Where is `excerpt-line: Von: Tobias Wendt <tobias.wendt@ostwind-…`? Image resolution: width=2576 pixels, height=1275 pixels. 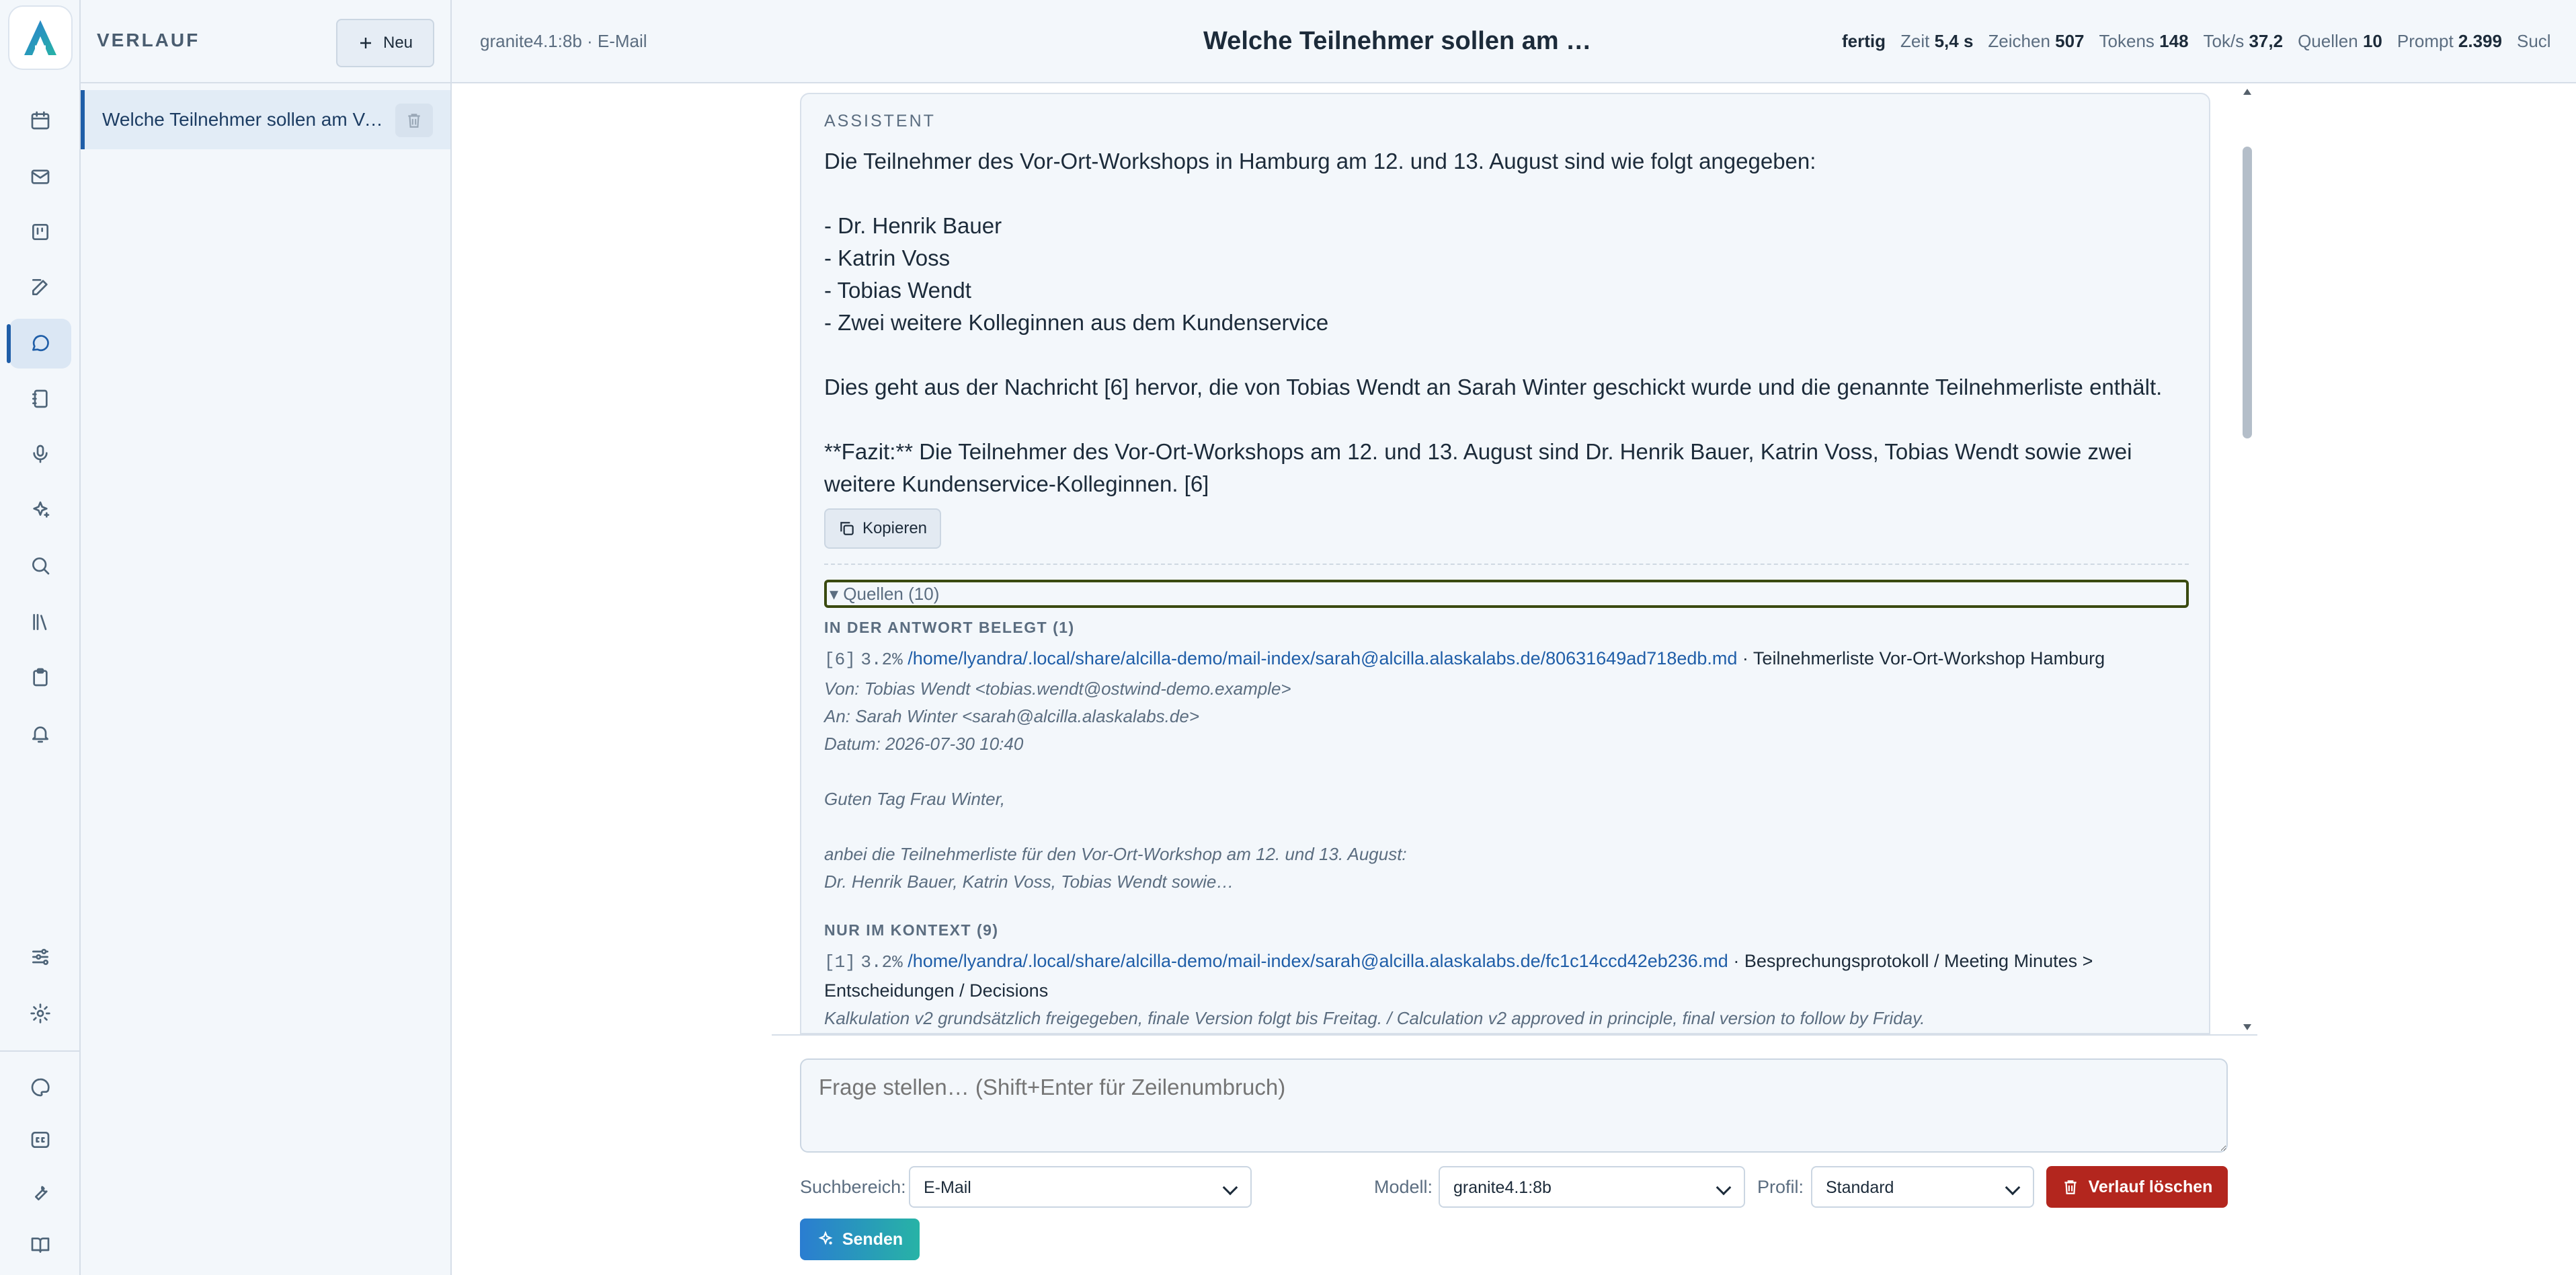
excerpt-line: Von: Tobias Wendt <tobias.wendt@ostwind-… is located at coordinates (1057, 689).